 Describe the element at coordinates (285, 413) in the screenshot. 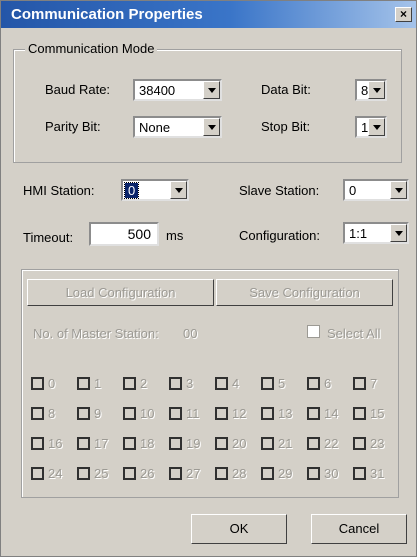

I see `station-number: 13` at that location.